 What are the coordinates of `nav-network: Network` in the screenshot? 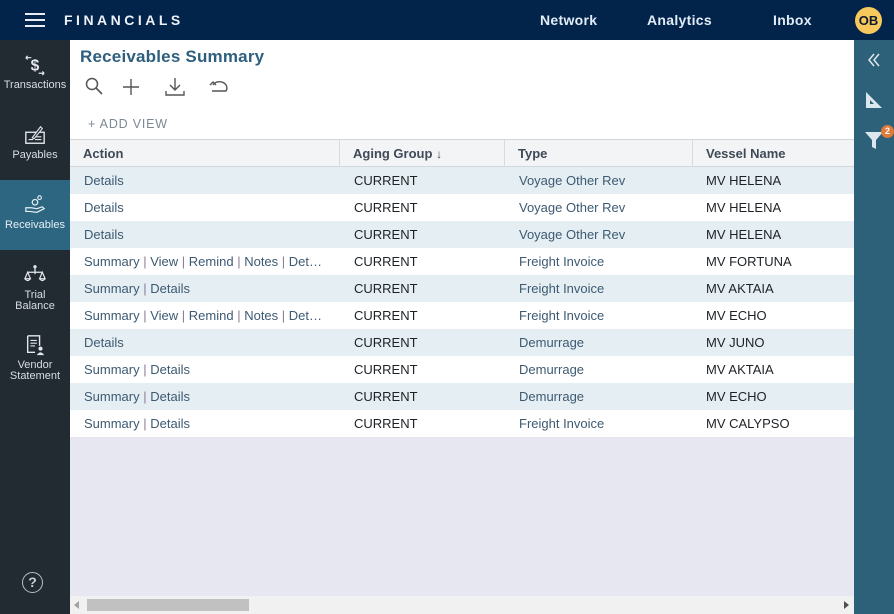 It's located at (568, 20).